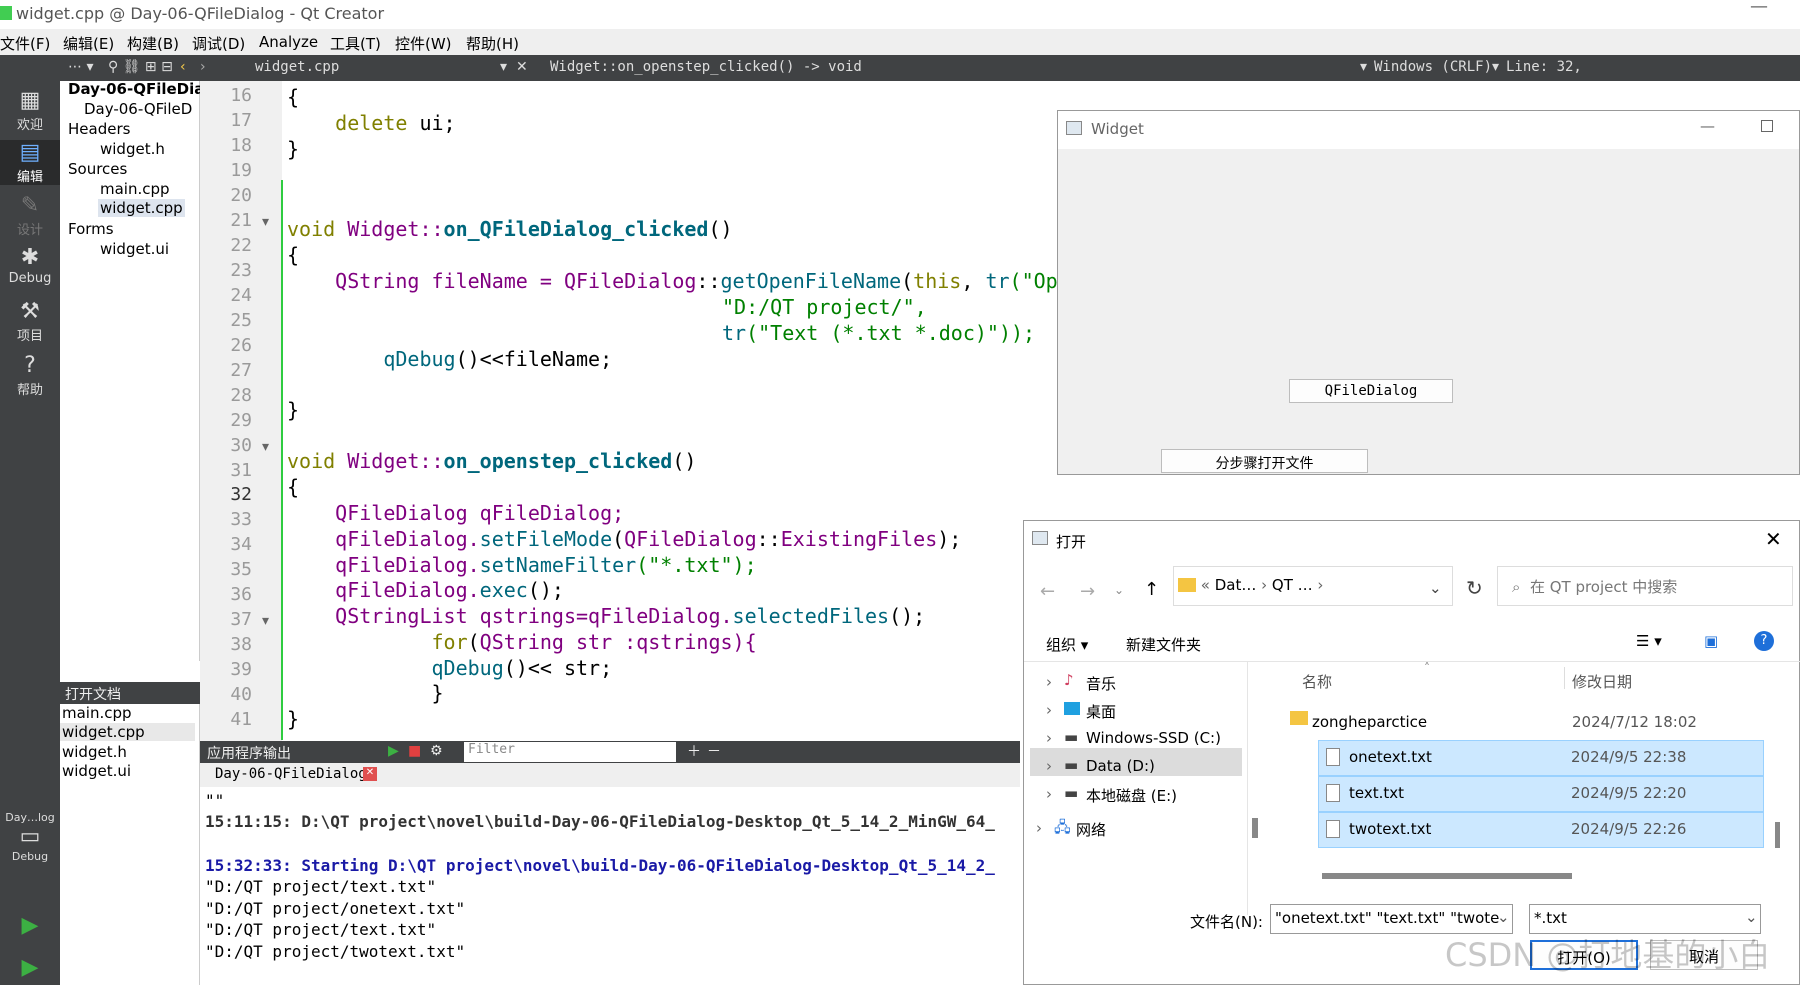  What do you see at coordinates (1764, 641) in the screenshot?
I see `help-icon: ?` at bounding box center [1764, 641].